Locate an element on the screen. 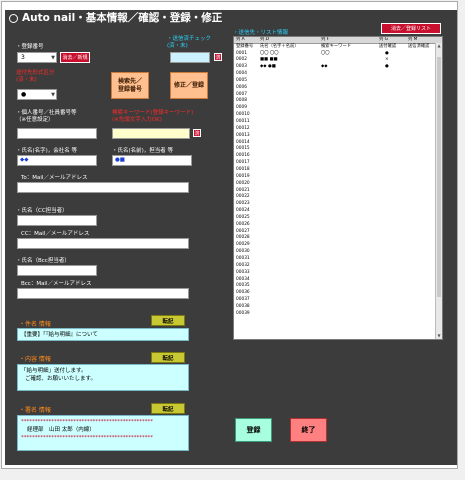 This screenshot has width=465, height=480. list-row: 0003 ◆◆ ●■ ◆◆ ● is located at coordinates (335, 67).